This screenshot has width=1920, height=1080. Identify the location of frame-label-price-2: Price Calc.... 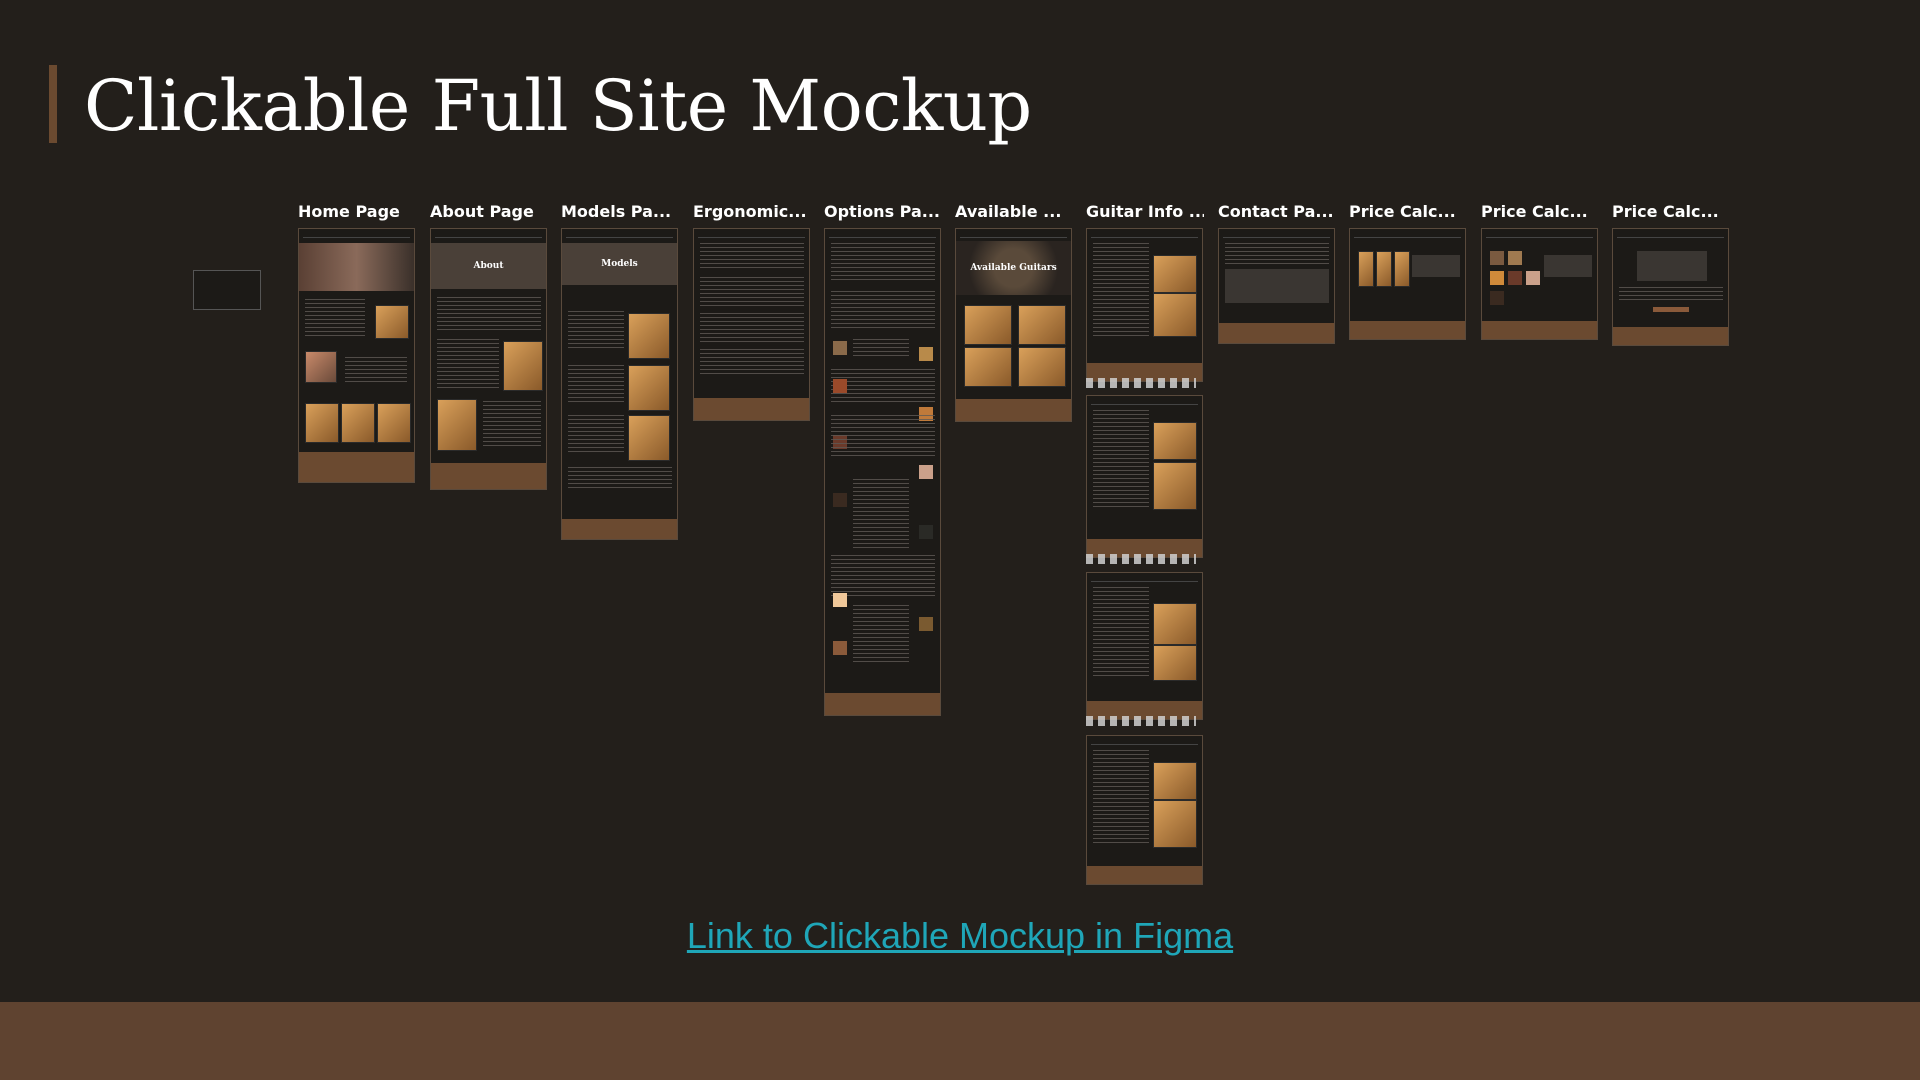
(1534, 211).